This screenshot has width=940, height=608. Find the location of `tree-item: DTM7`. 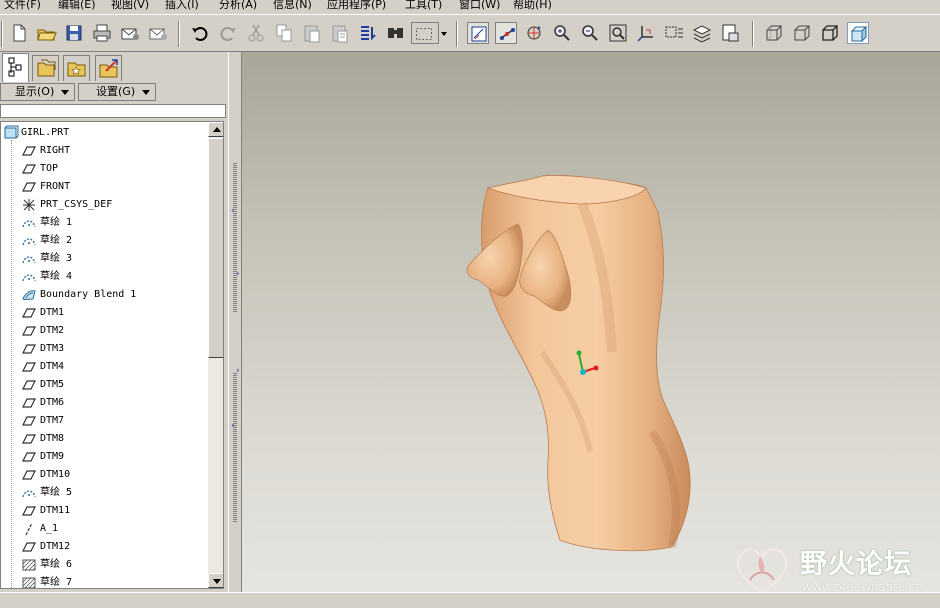

tree-item: DTM7 is located at coordinates (103, 421).